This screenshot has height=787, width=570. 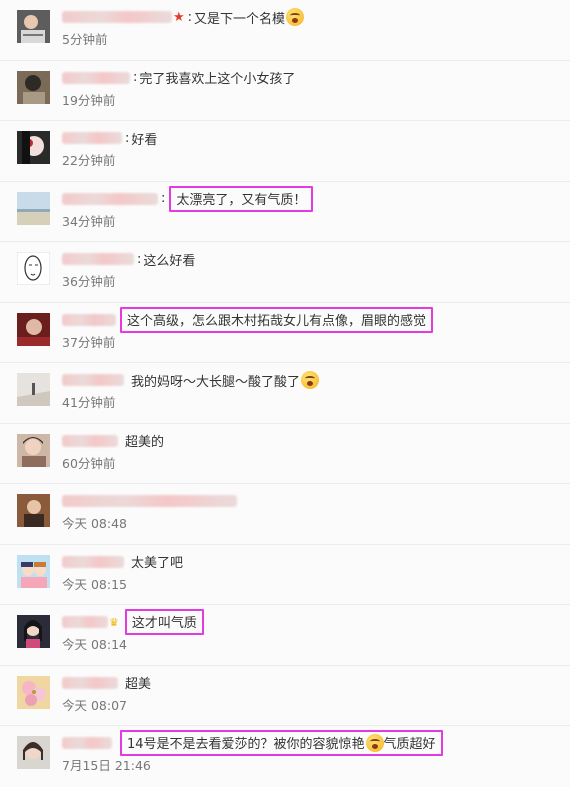 I want to click on comment-row: 超美的 60分钟前, so click(x=285, y=454).